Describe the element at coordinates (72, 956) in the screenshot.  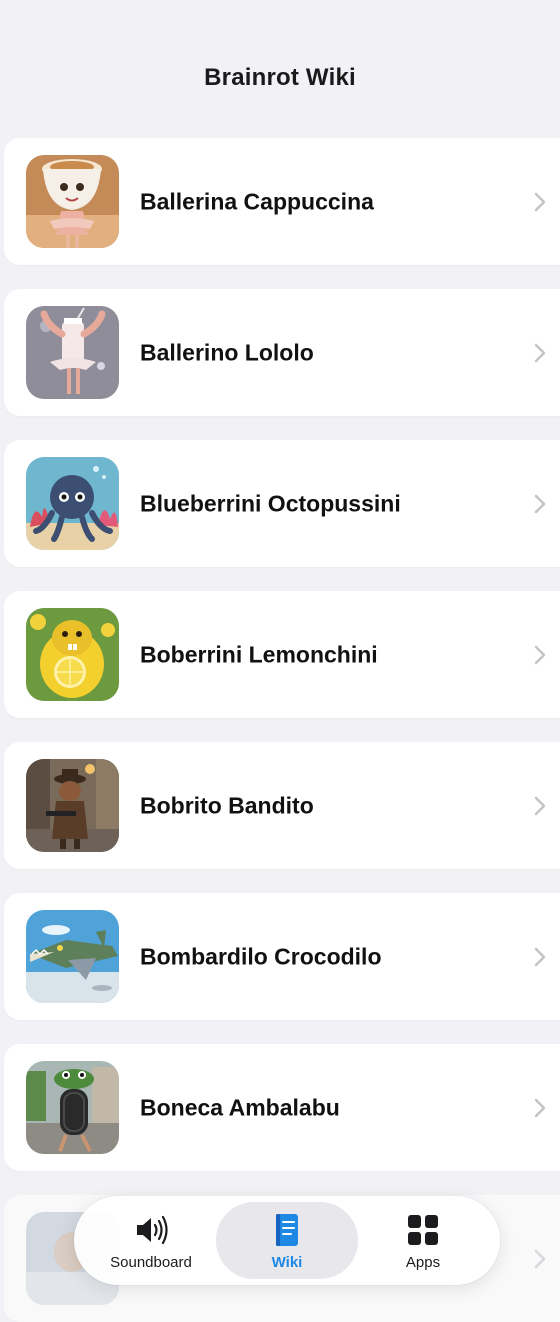
I see `bombardilo-crocodilo-thumbnail` at that location.